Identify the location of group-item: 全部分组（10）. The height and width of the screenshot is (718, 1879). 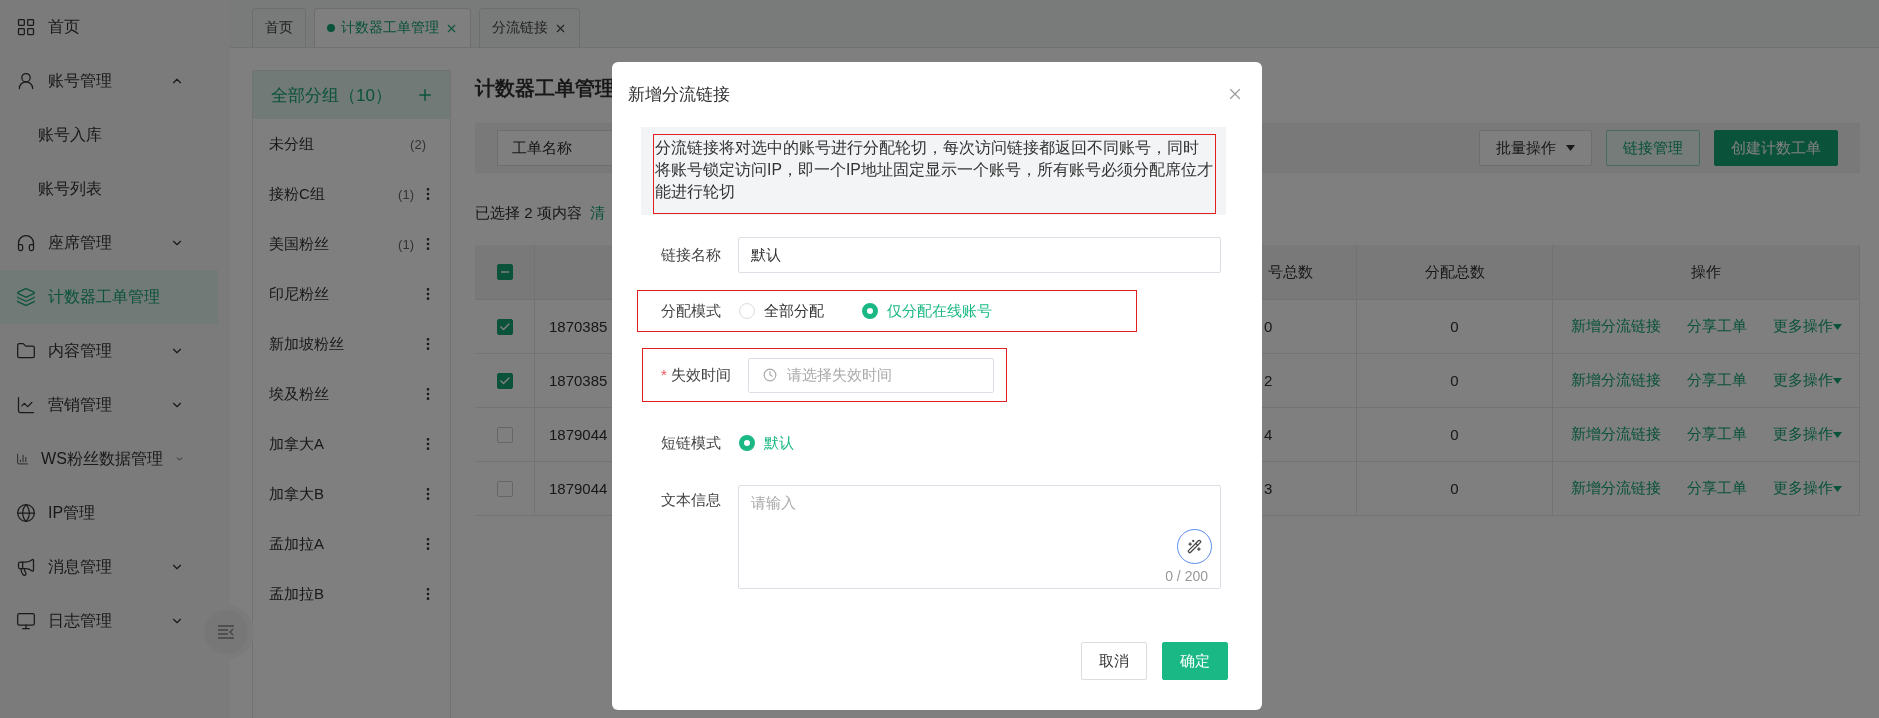
(351, 95).